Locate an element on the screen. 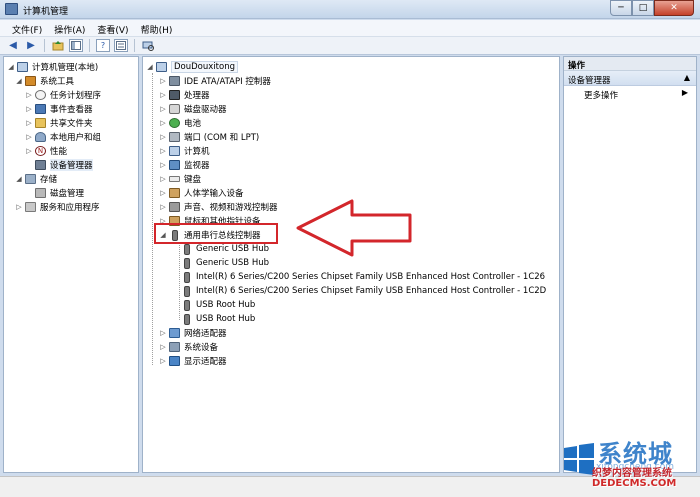 The image size is (700, 497). device-category: ▷ 人体学输入设备 is located at coordinates (201, 193).